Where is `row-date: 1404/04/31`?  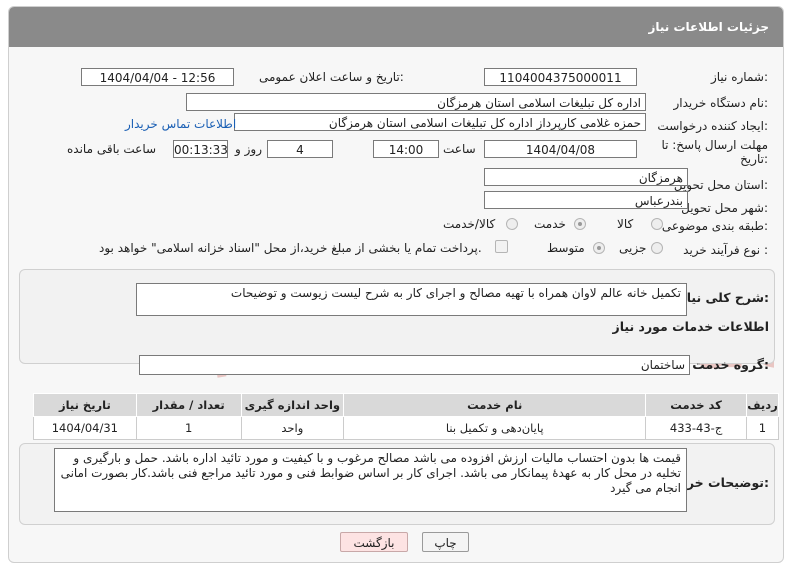
row-date: 1404/04/31 is located at coordinates (85, 428).